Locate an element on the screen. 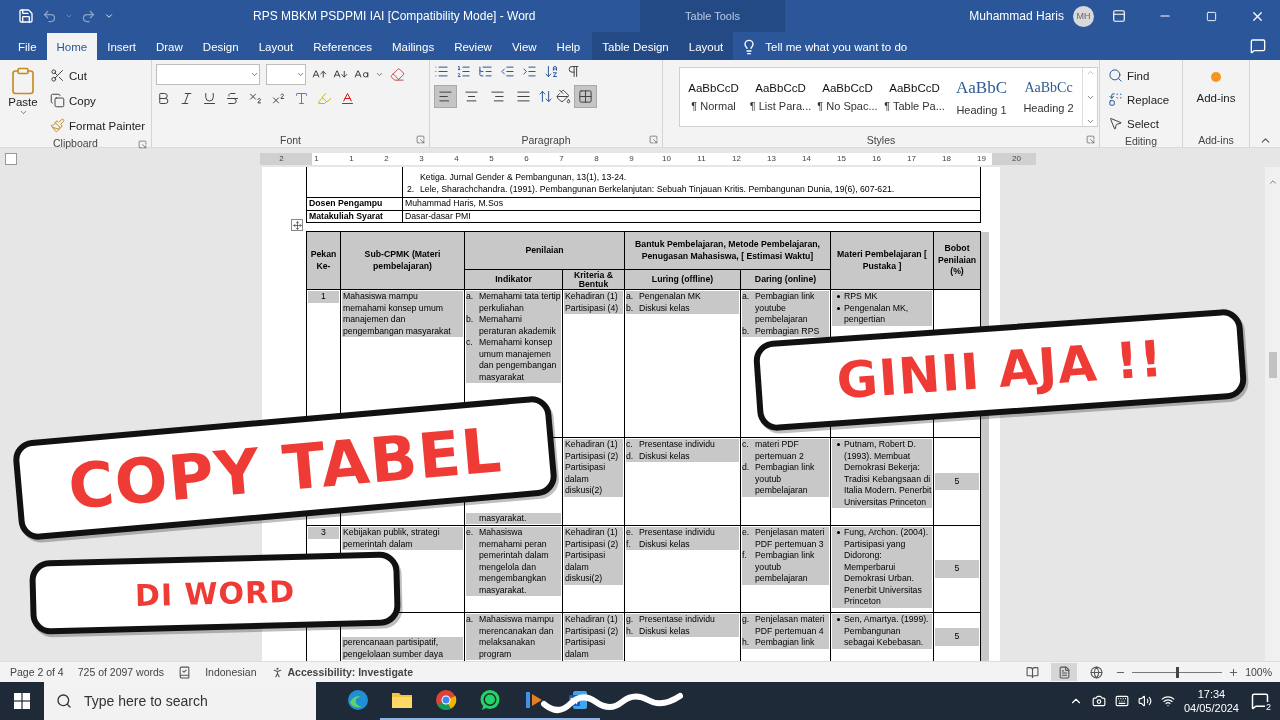 This screenshot has height=720, width=1280. superscript-icon is located at coordinates (278, 98).